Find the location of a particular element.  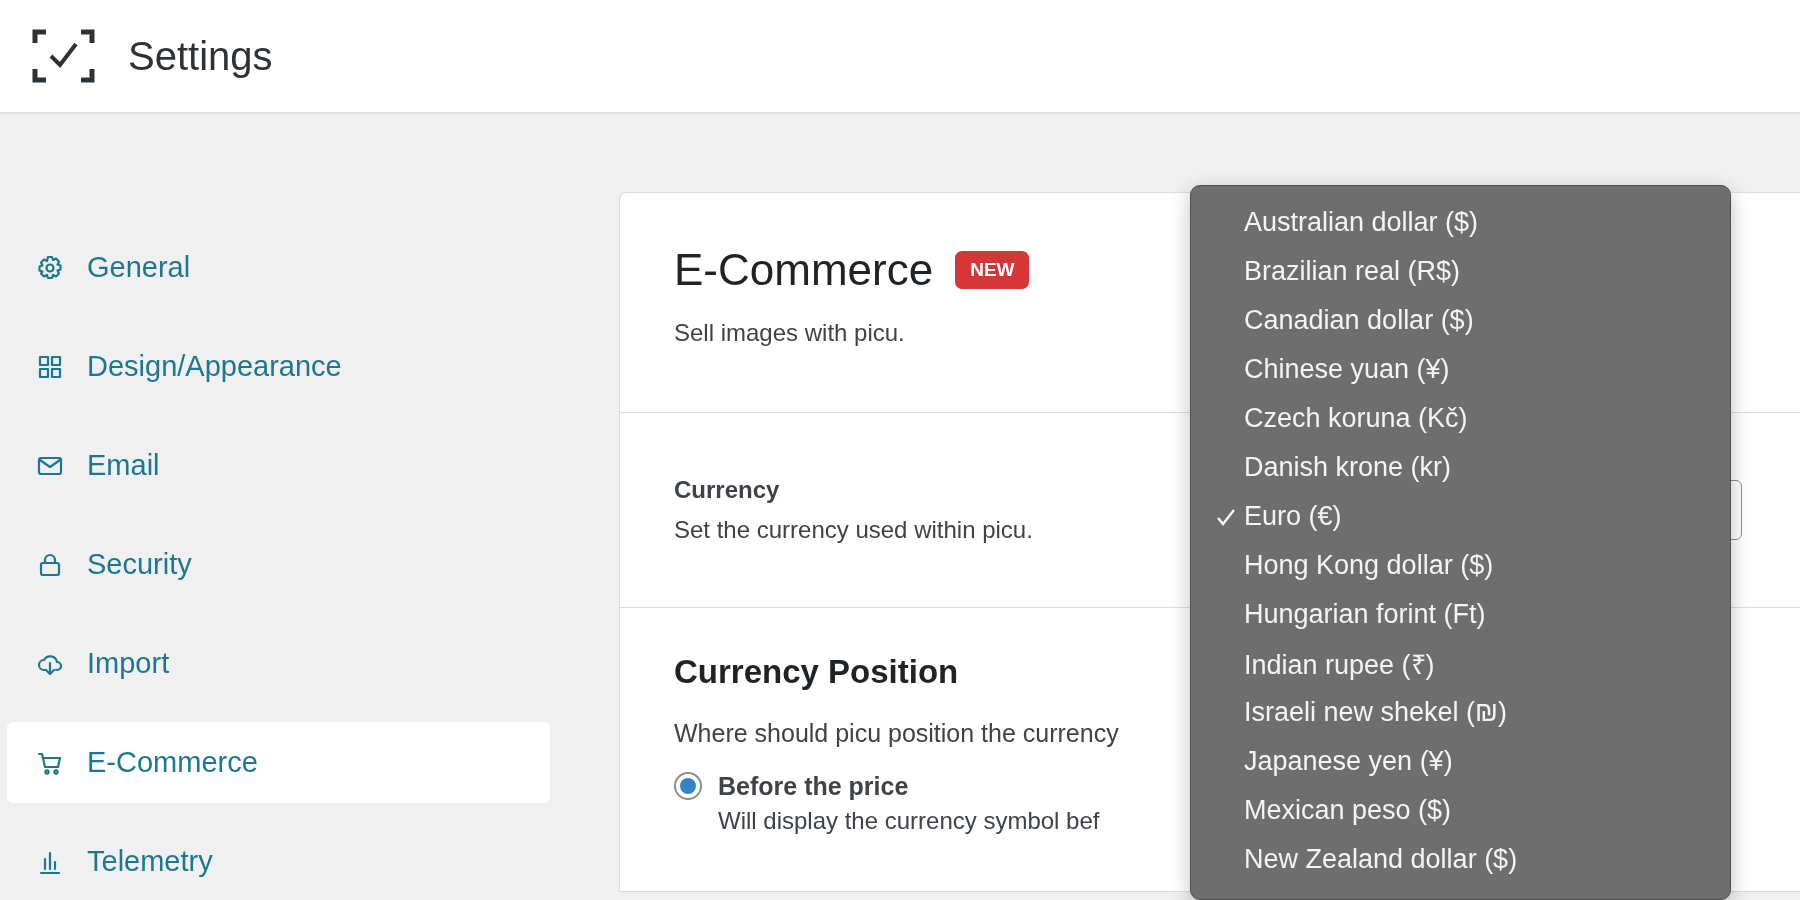

menu-item: Indian rupee (₹) is located at coordinates (1317, 663).